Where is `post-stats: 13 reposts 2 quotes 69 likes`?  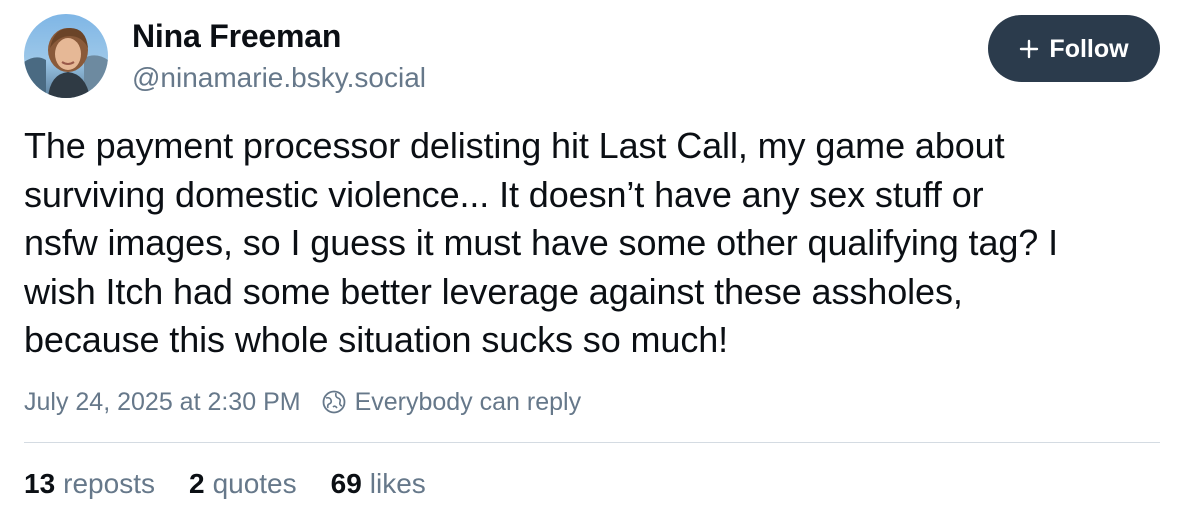
post-stats: 13 reposts 2 quotes 69 likes is located at coordinates (242, 484).